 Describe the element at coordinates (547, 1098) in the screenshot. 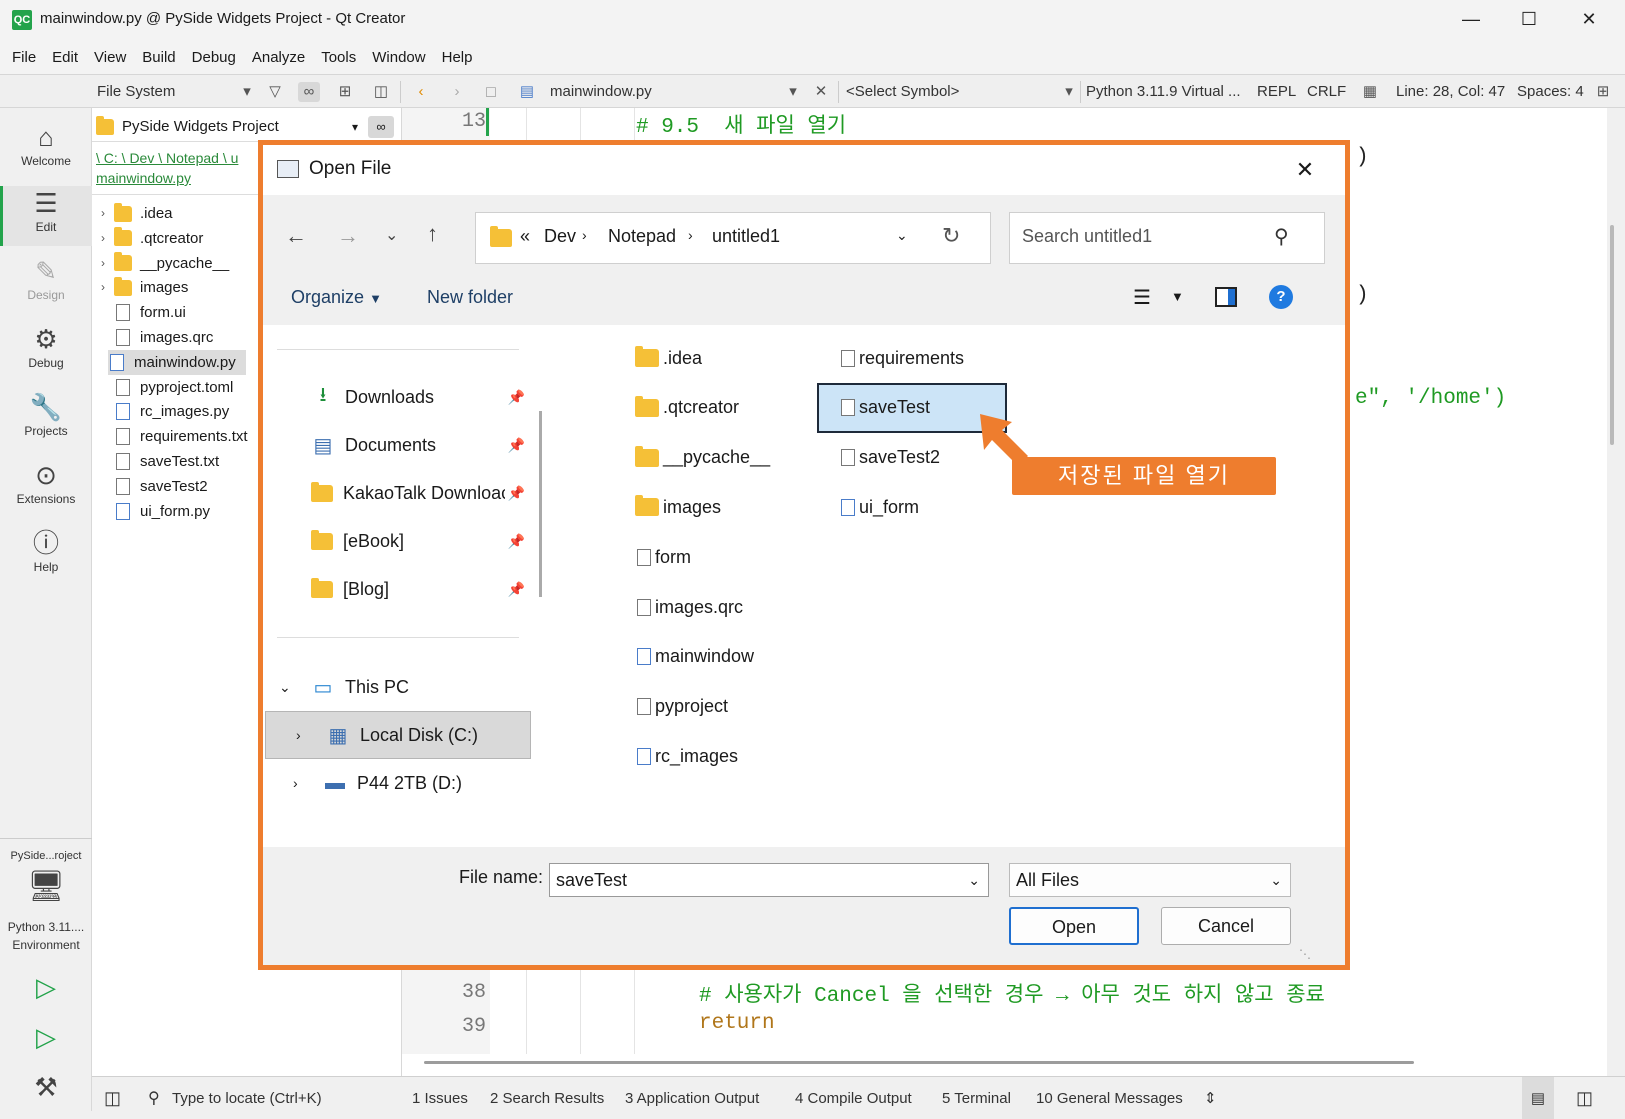

I see `tab-search-results: 2 Search Results` at that location.